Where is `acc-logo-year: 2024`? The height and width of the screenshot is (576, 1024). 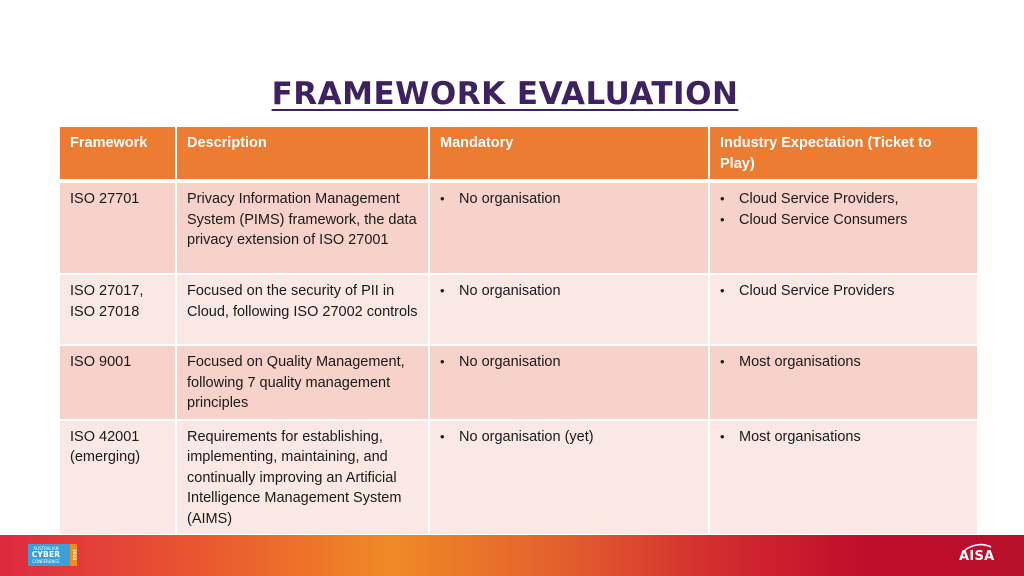 acc-logo-year: 2024 is located at coordinates (73, 555).